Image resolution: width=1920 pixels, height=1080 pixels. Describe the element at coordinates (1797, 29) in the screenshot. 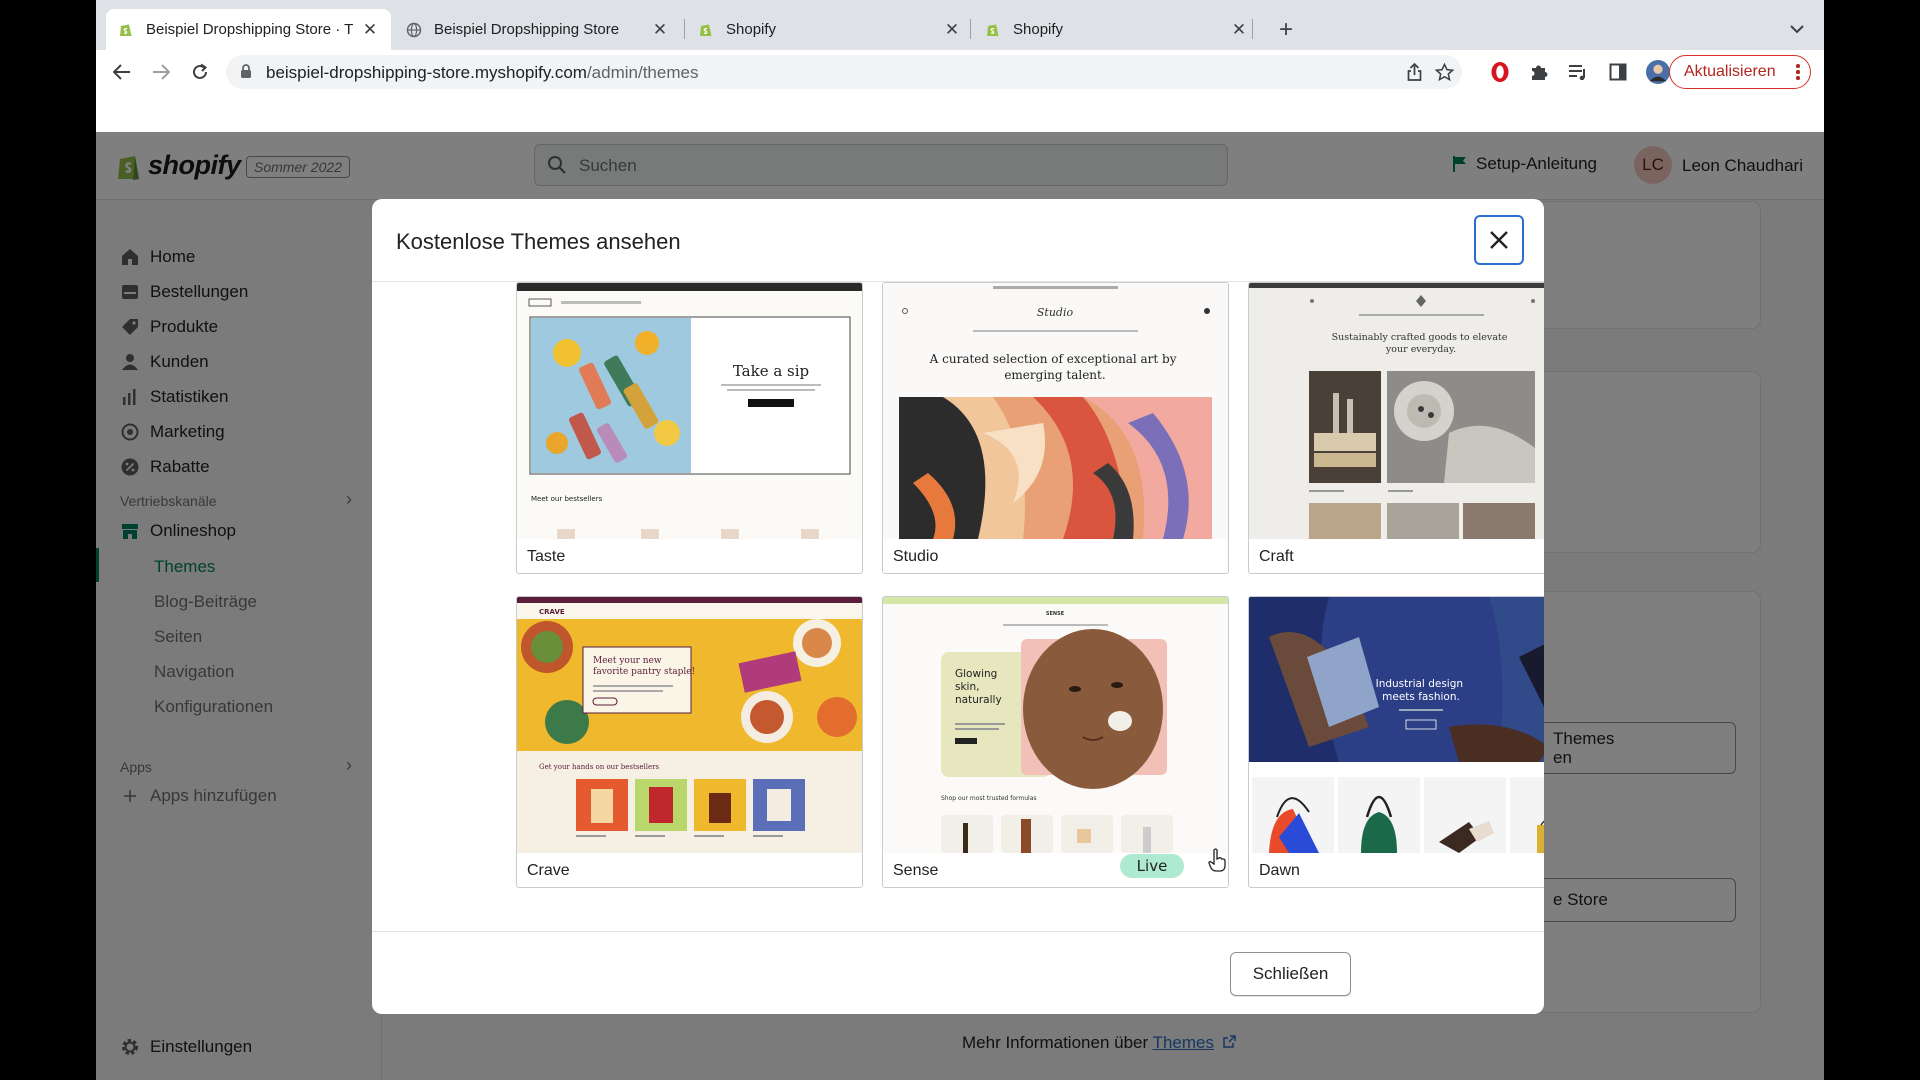

I see `tab-search-chevron-icon` at that location.